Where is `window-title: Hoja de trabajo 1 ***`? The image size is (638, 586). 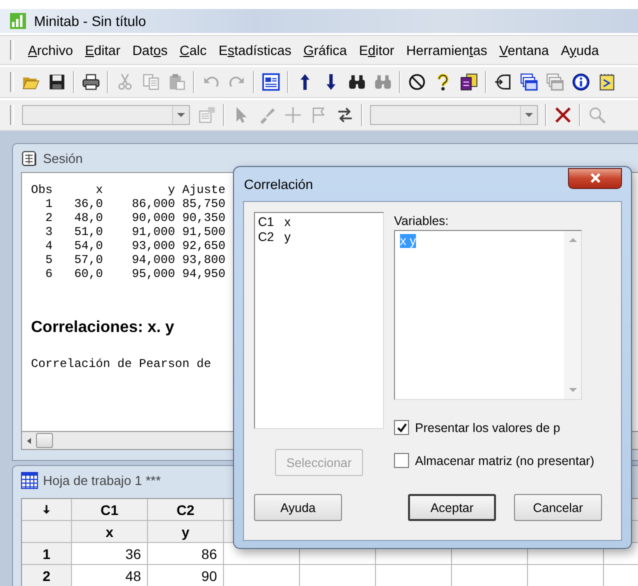
window-title: Hoja de trabajo 1 *** is located at coordinates (102, 480).